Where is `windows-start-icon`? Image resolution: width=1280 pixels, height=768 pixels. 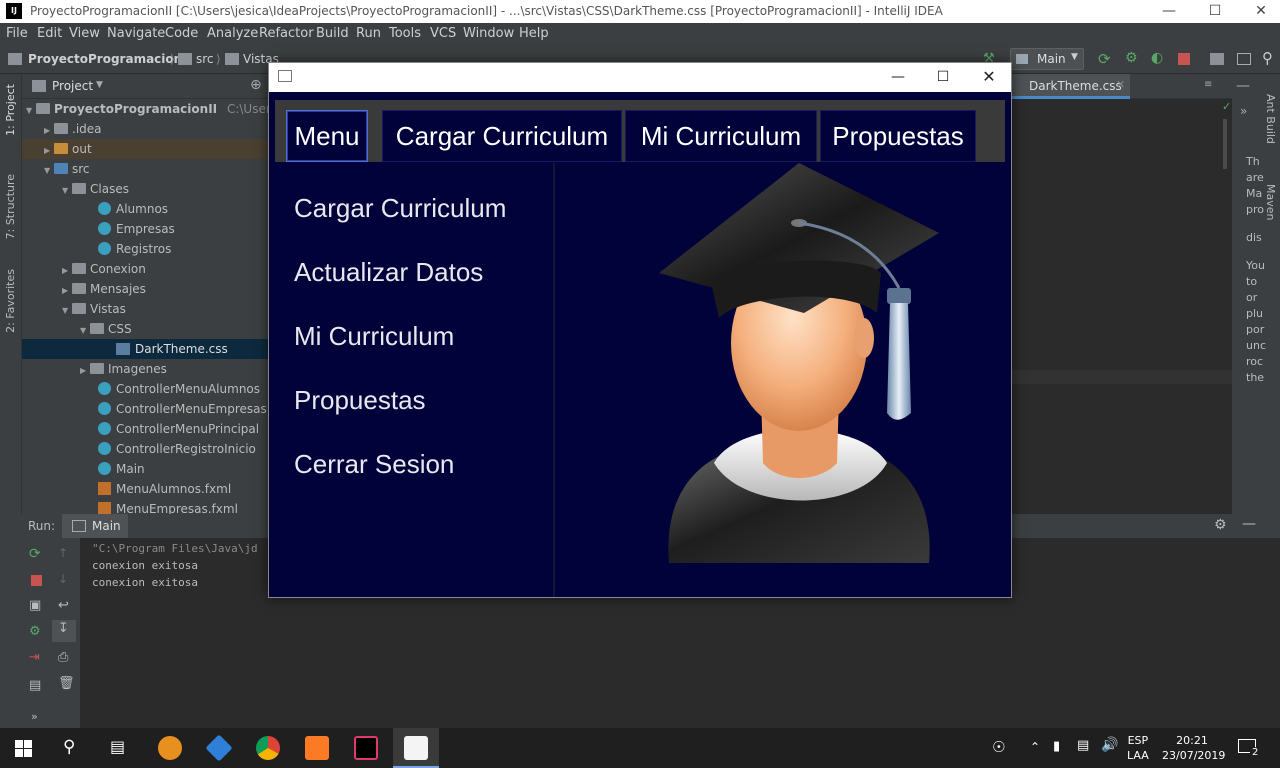
windows-start-icon is located at coordinates (23, 748).